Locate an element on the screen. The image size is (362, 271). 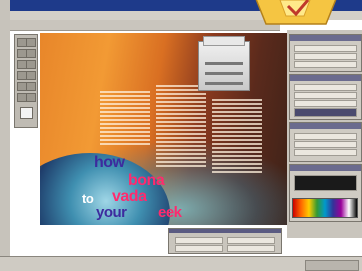
character-palette is located at coordinates (325, 142).